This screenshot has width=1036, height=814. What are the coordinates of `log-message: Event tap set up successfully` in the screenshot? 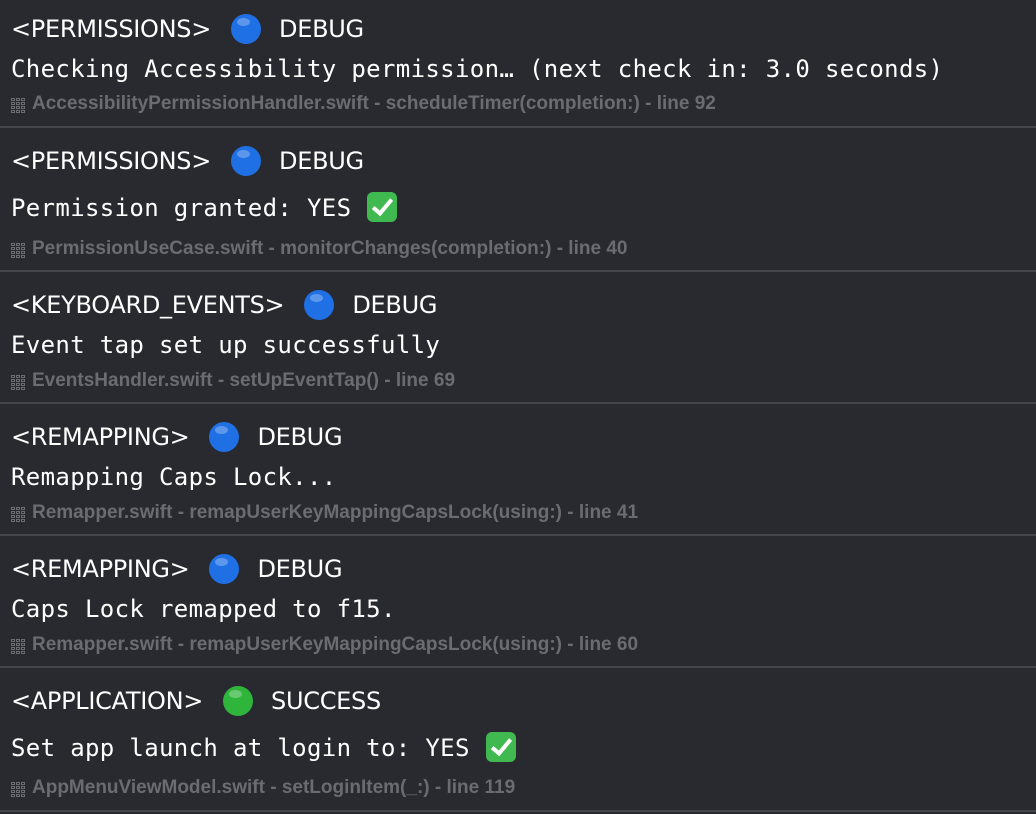 It's located at (225, 345).